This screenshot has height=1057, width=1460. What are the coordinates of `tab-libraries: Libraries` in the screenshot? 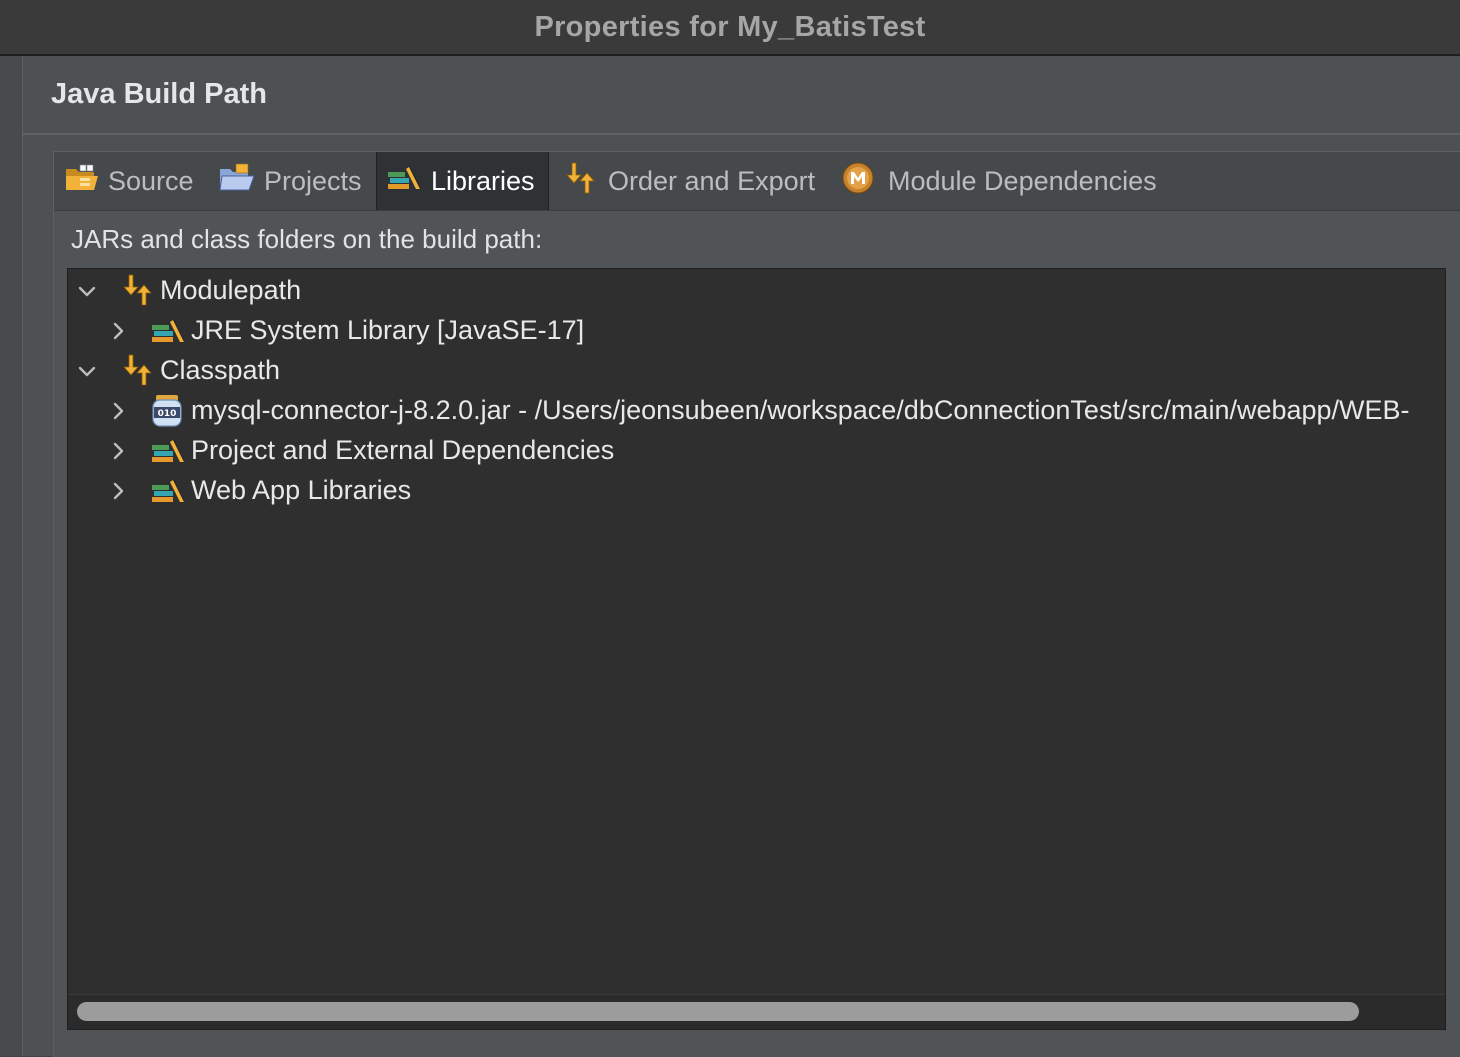 It's located at (462, 181).